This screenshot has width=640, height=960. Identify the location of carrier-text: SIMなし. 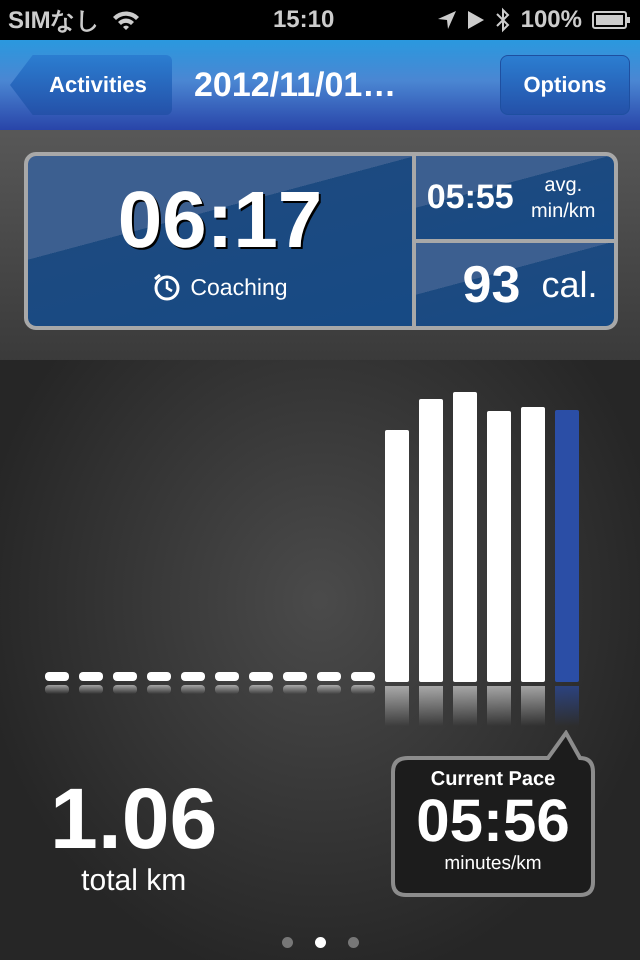
(54, 21).